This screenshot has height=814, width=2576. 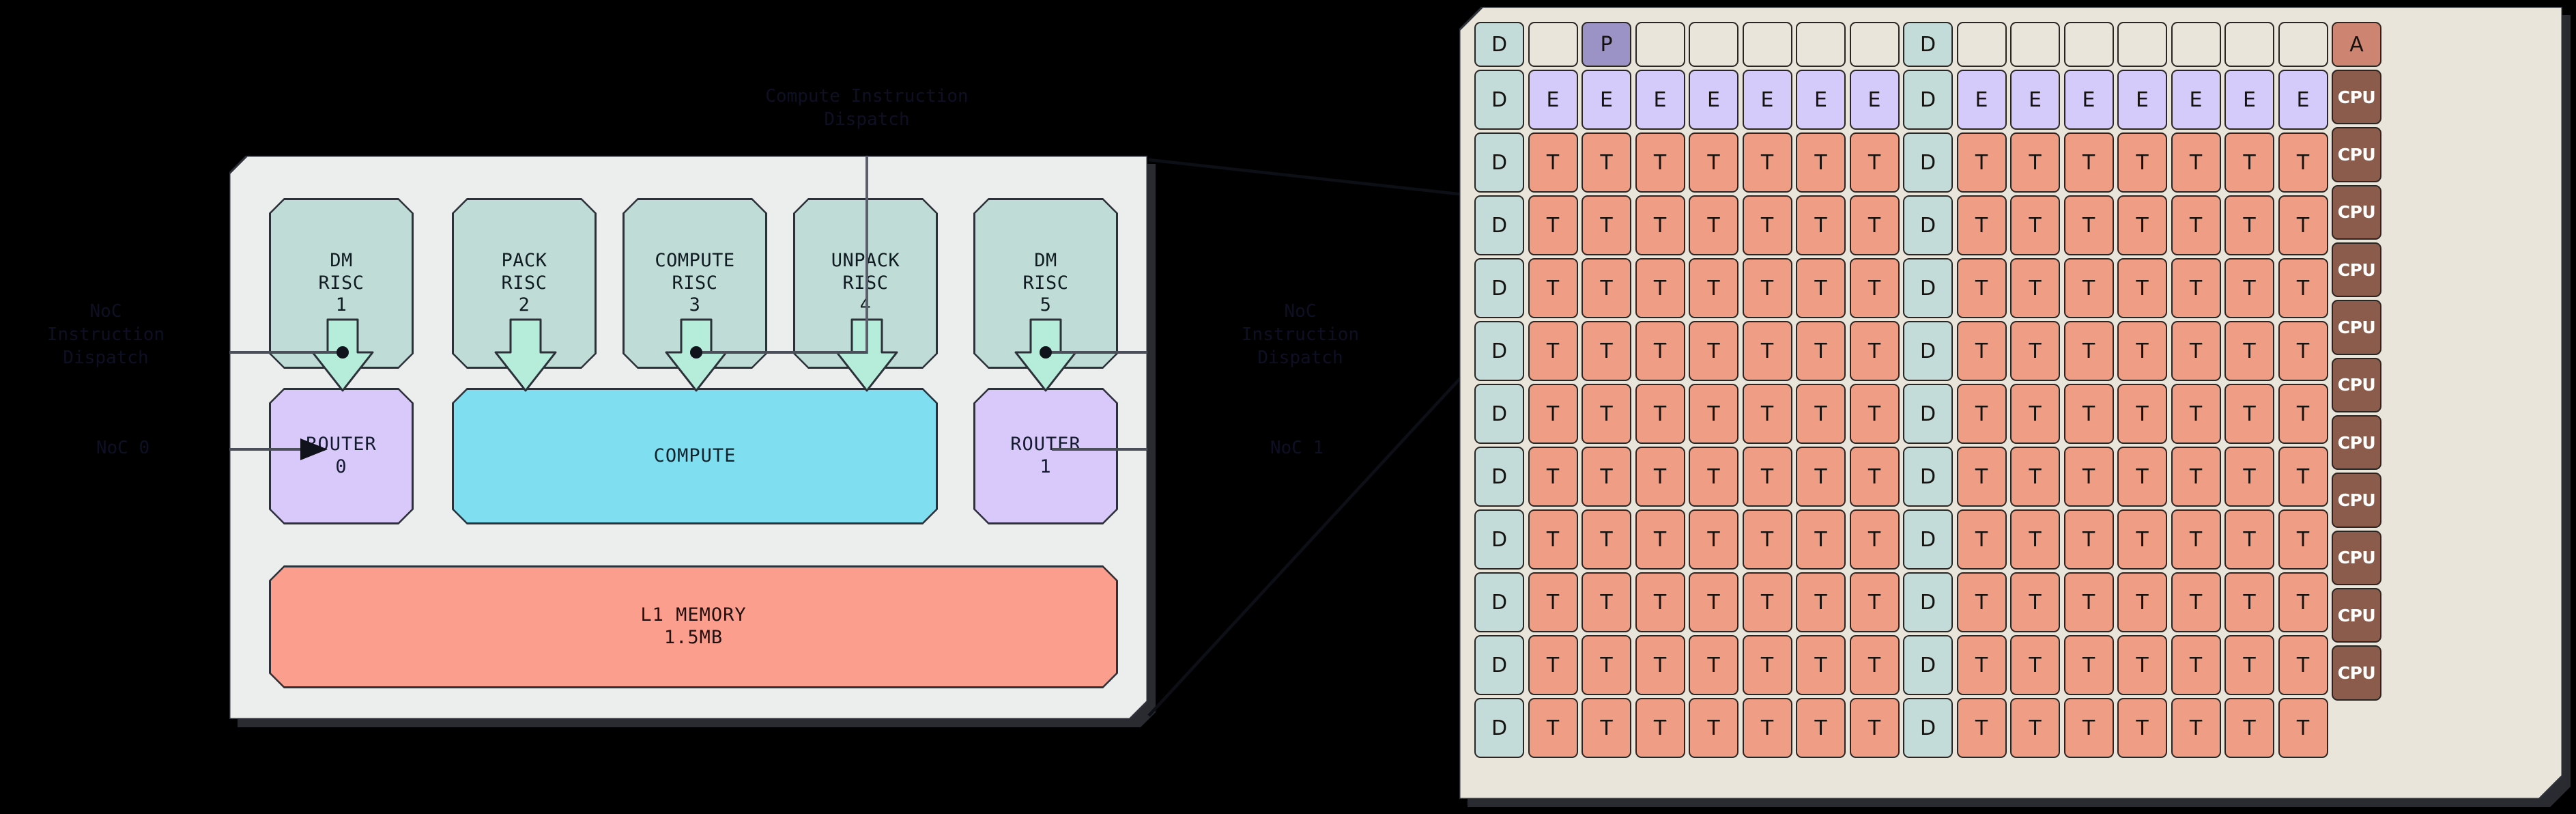 What do you see at coordinates (693, 626) in the screenshot?
I see `l1-memory-block: L1 MEMORY 1.5MB` at bounding box center [693, 626].